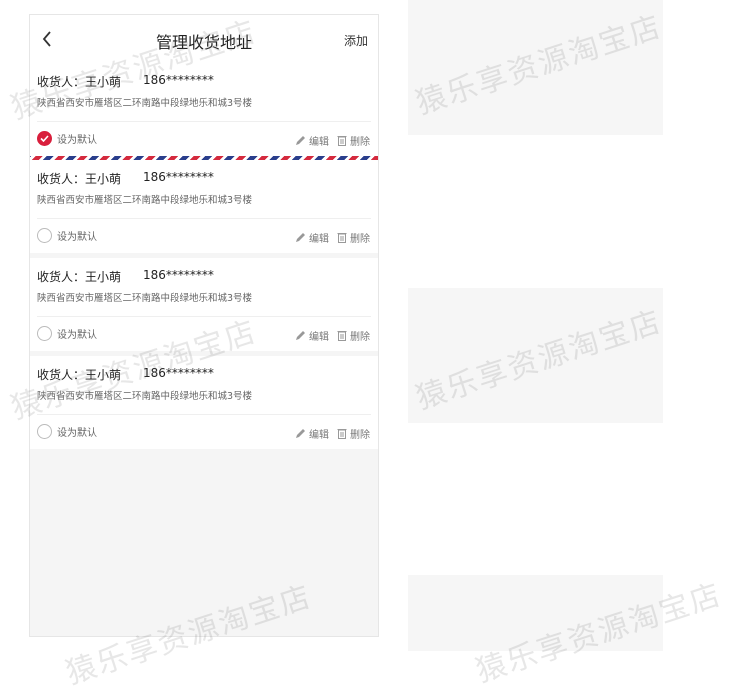  Describe the element at coordinates (203, 42) in the screenshot. I see `page-title: 管理收货地址` at that location.